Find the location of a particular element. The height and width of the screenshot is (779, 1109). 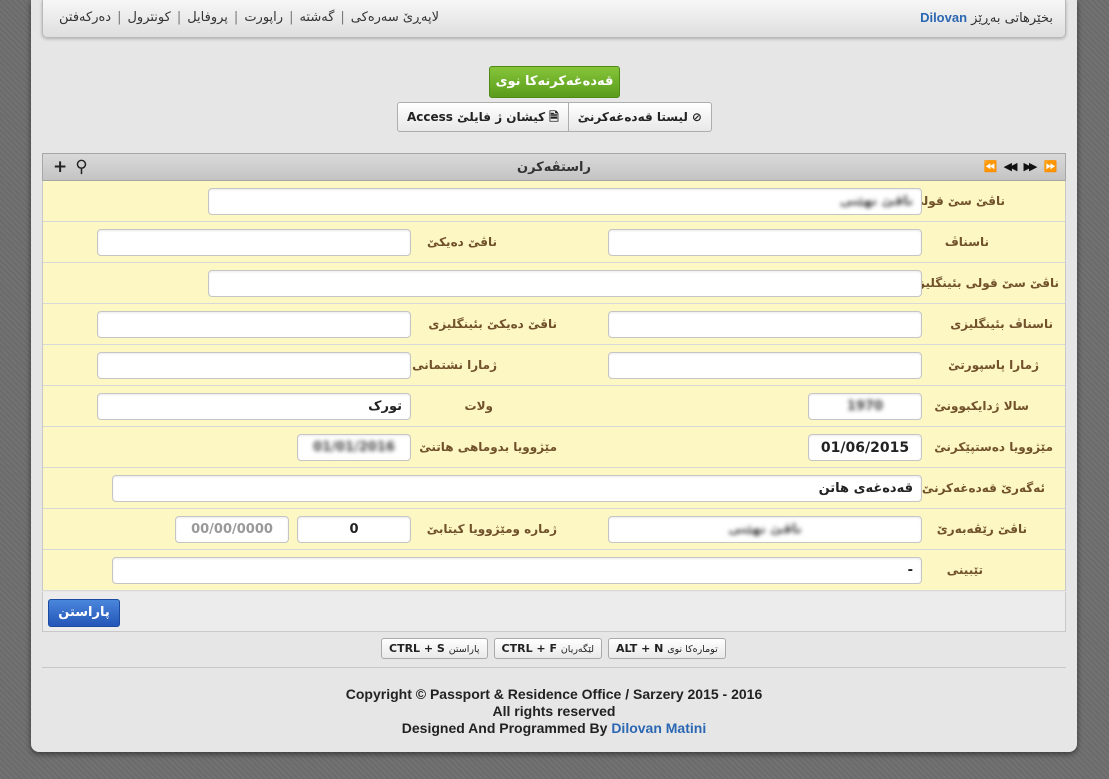

save-button: پاراستن is located at coordinates (84, 613).